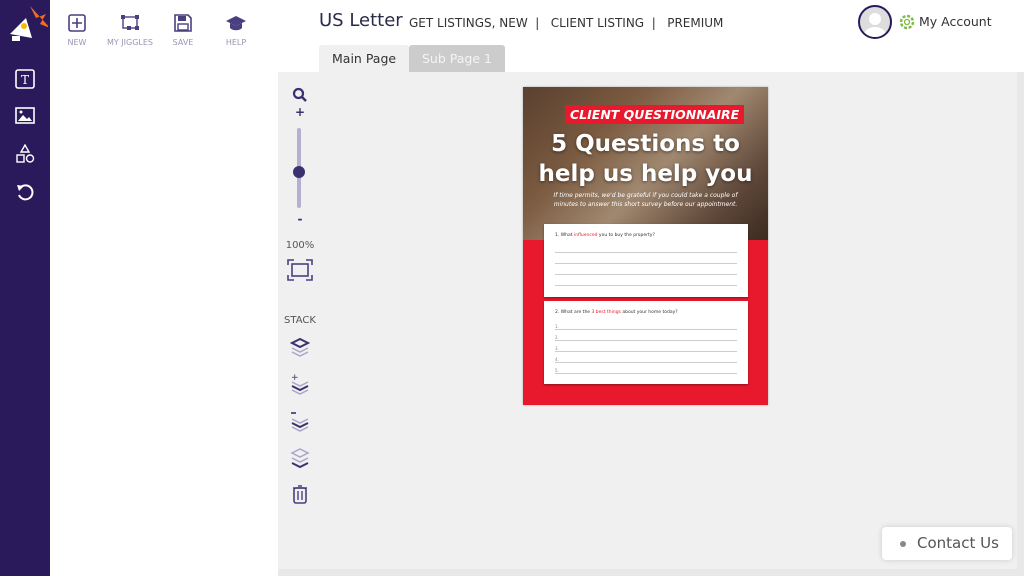  Describe the element at coordinates (130, 22) in the screenshot. I see `jiggles-icon` at that location.